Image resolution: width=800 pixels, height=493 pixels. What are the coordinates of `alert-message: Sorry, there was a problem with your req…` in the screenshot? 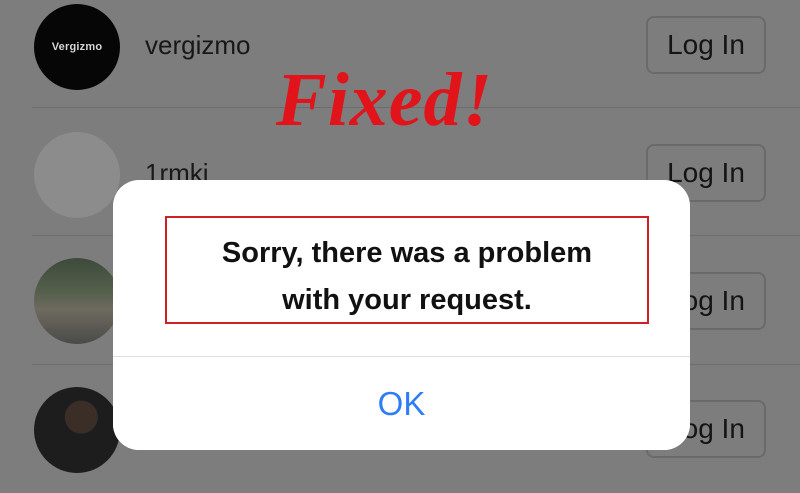 It's located at (407, 277).